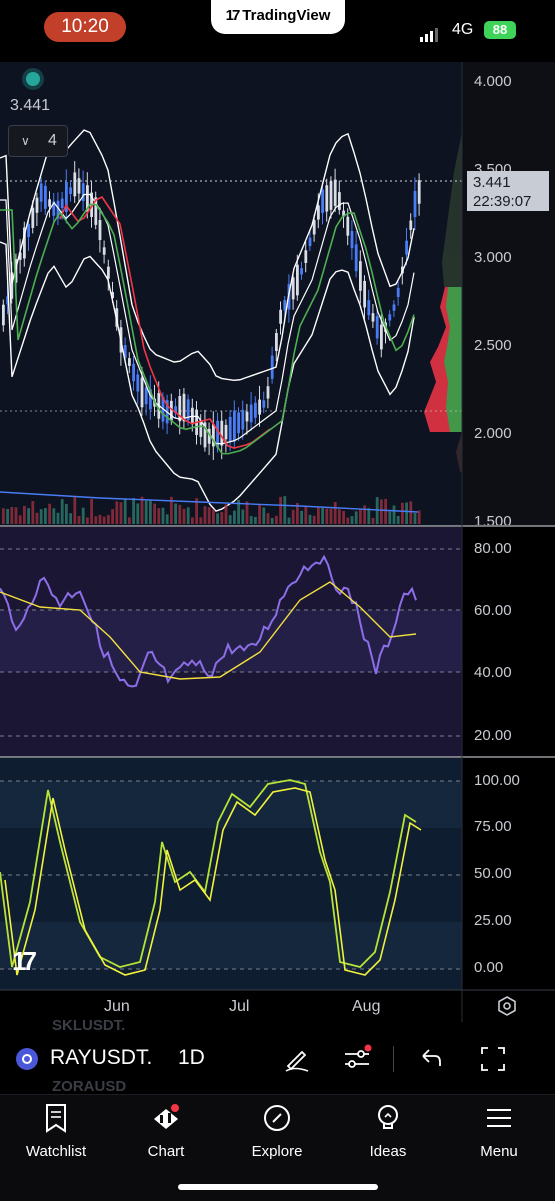 This screenshot has width=555, height=1201. What do you see at coordinates (297, 1059) in the screenshot?
I see `drawing-tools-icon` at bounding box center [297, 1059].